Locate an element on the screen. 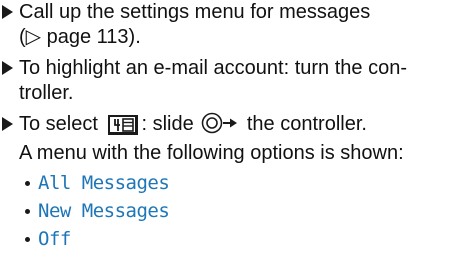  list-item: New Messages is located at coordinates (94, 211).